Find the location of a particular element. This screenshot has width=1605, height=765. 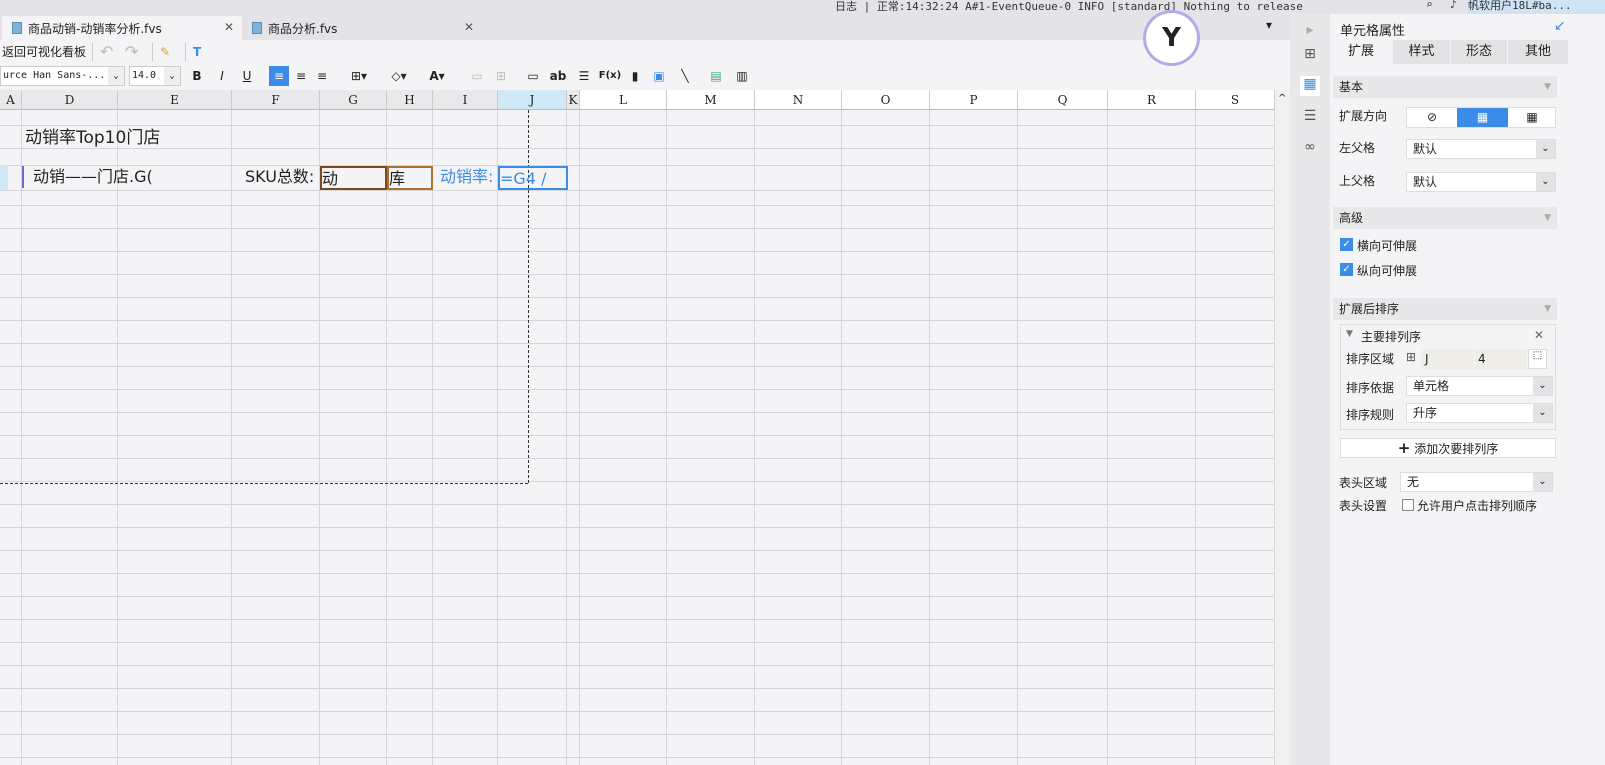

horizontal-expand-icon: ▦ is located at coordinates (1532, 117).